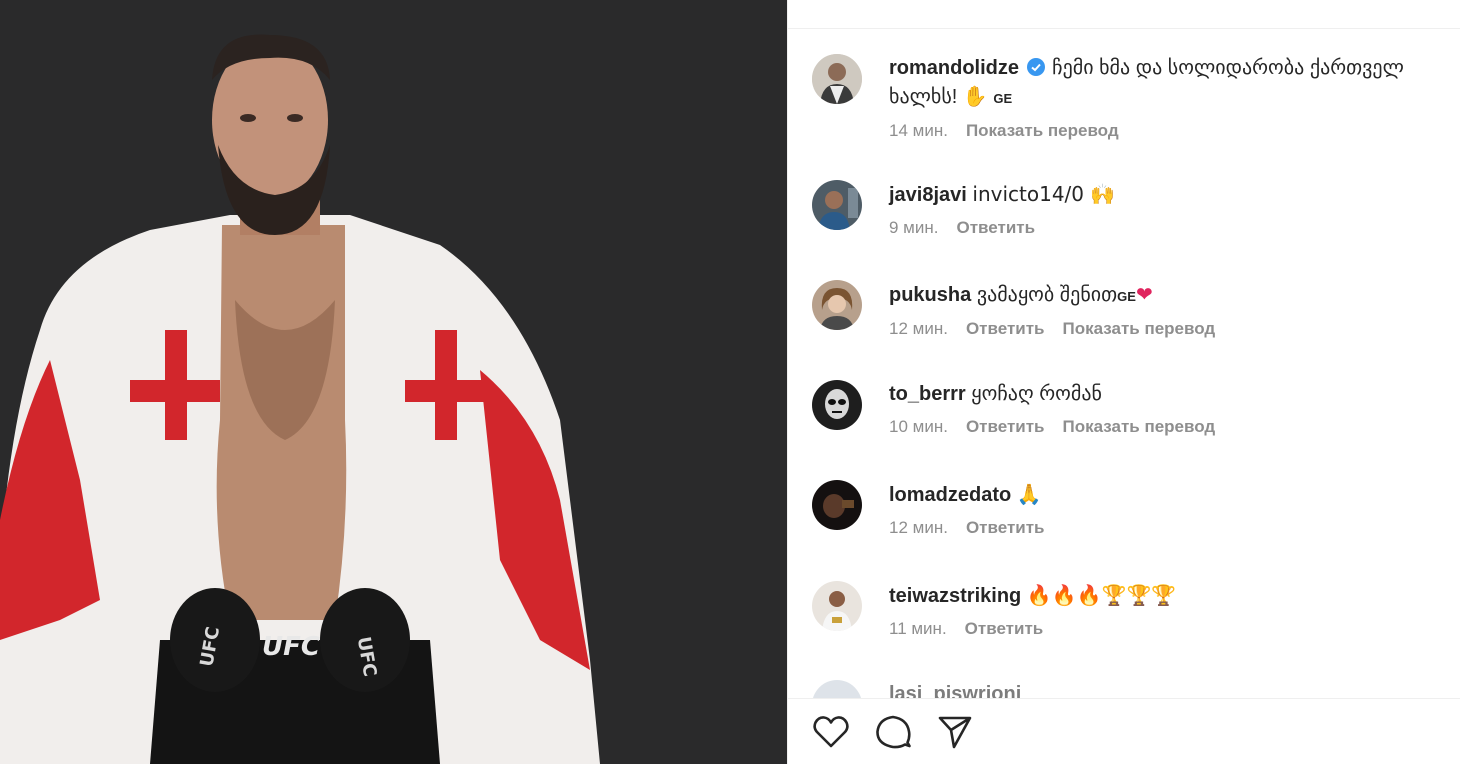 The height and width of the screenshot is (764, 1460). What do you see at coordinates (954, 68) in the screenshot?
I see `author-username: romandolidze` at bounding box center [954, 68].